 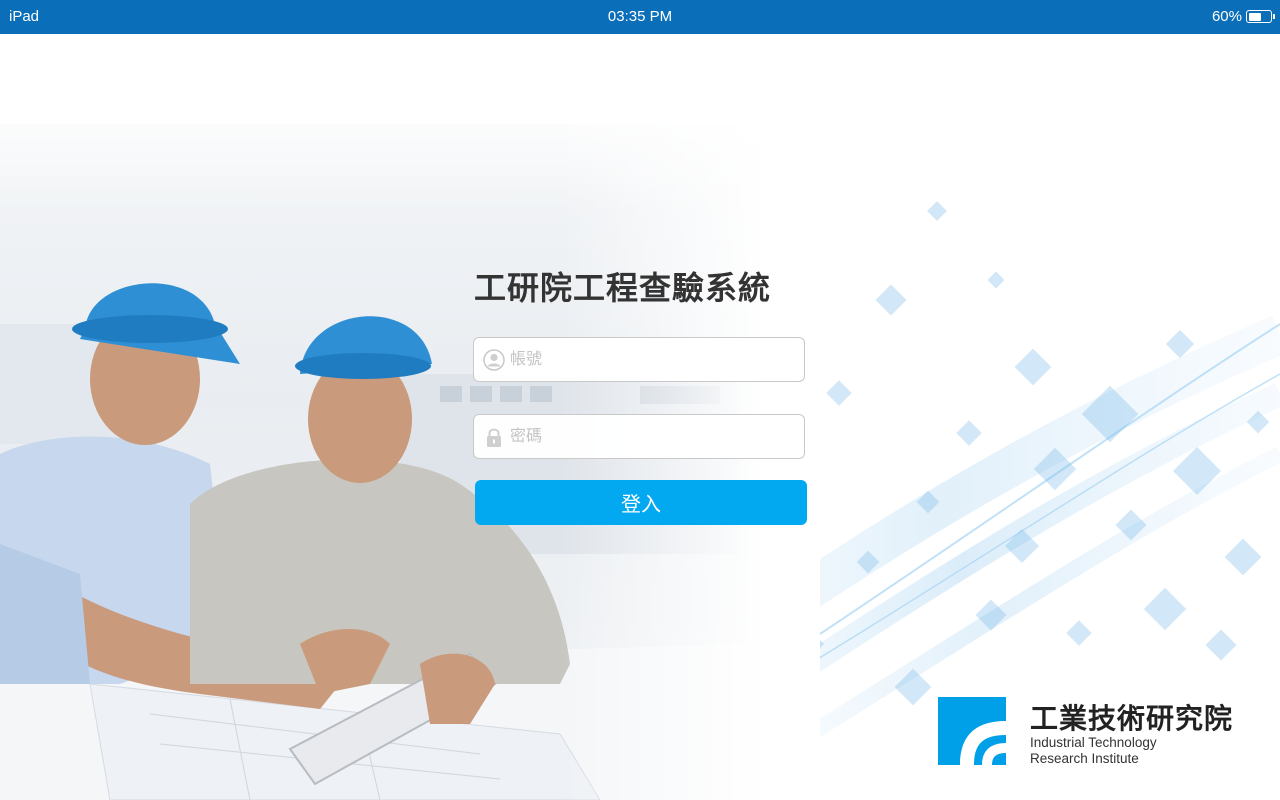 I want to click on status-bar: iPad 03:35 PM 60%, so click(x=640, y=17).